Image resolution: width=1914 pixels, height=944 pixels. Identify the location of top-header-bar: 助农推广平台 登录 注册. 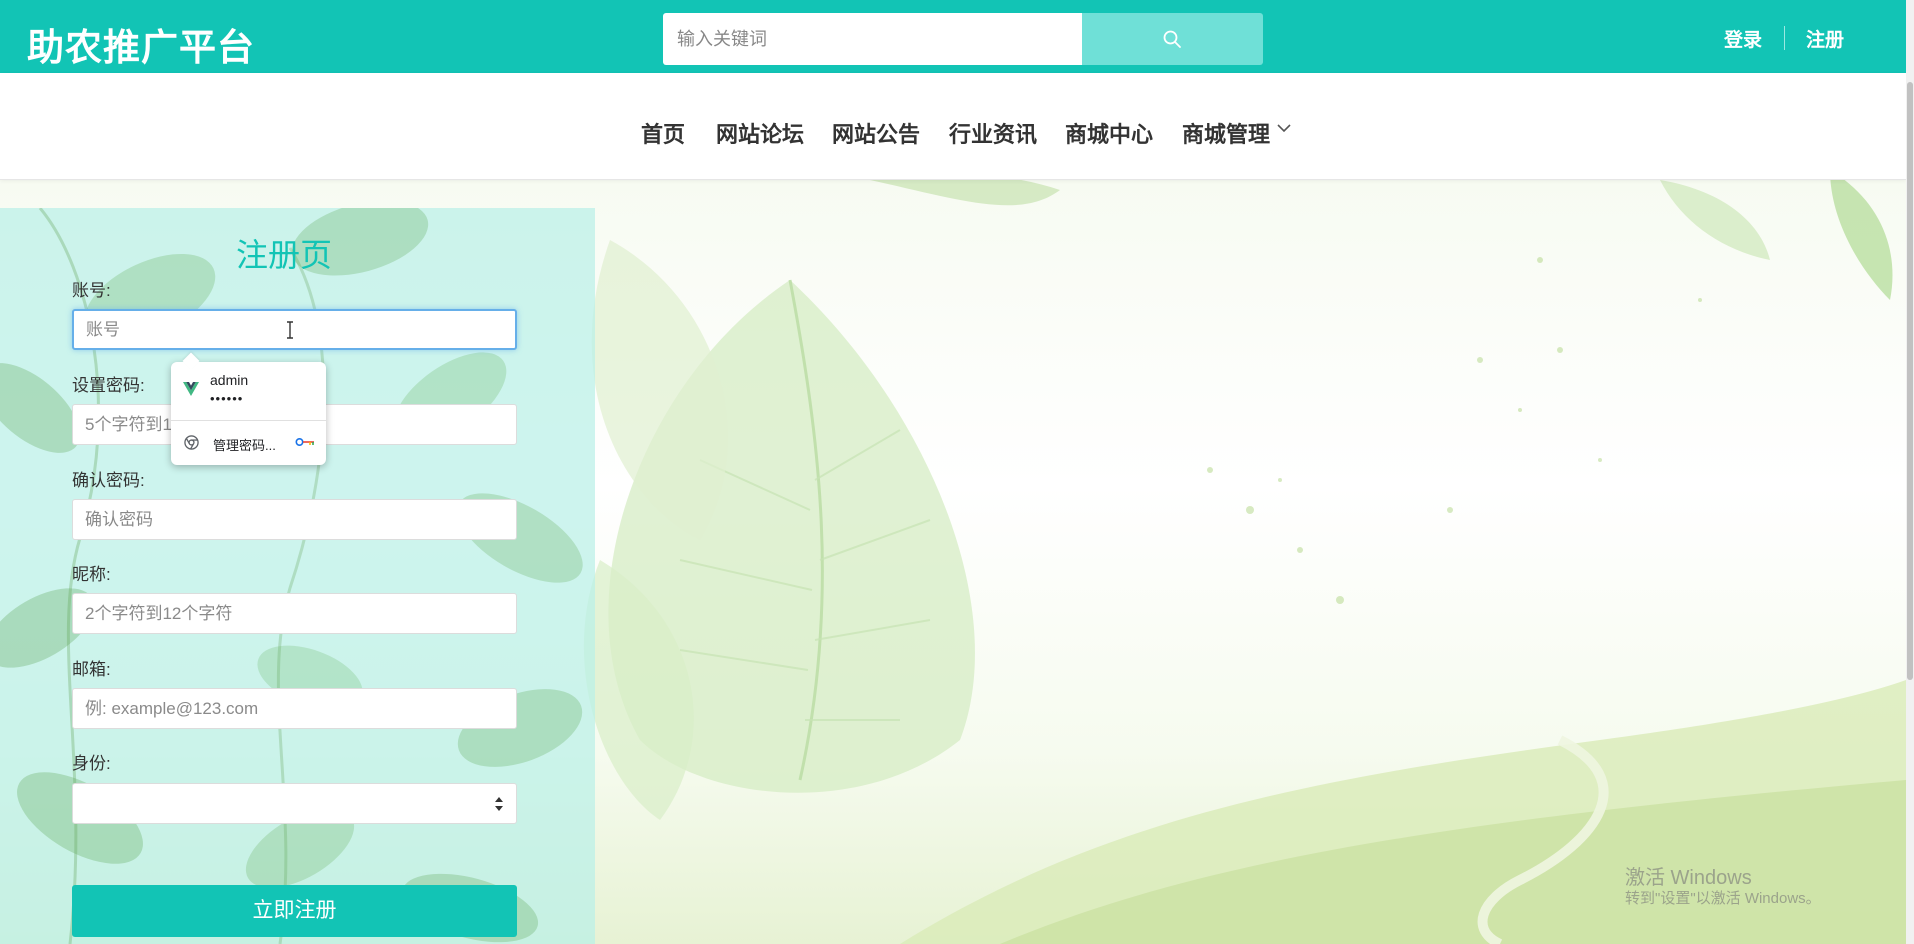
(957, 36).